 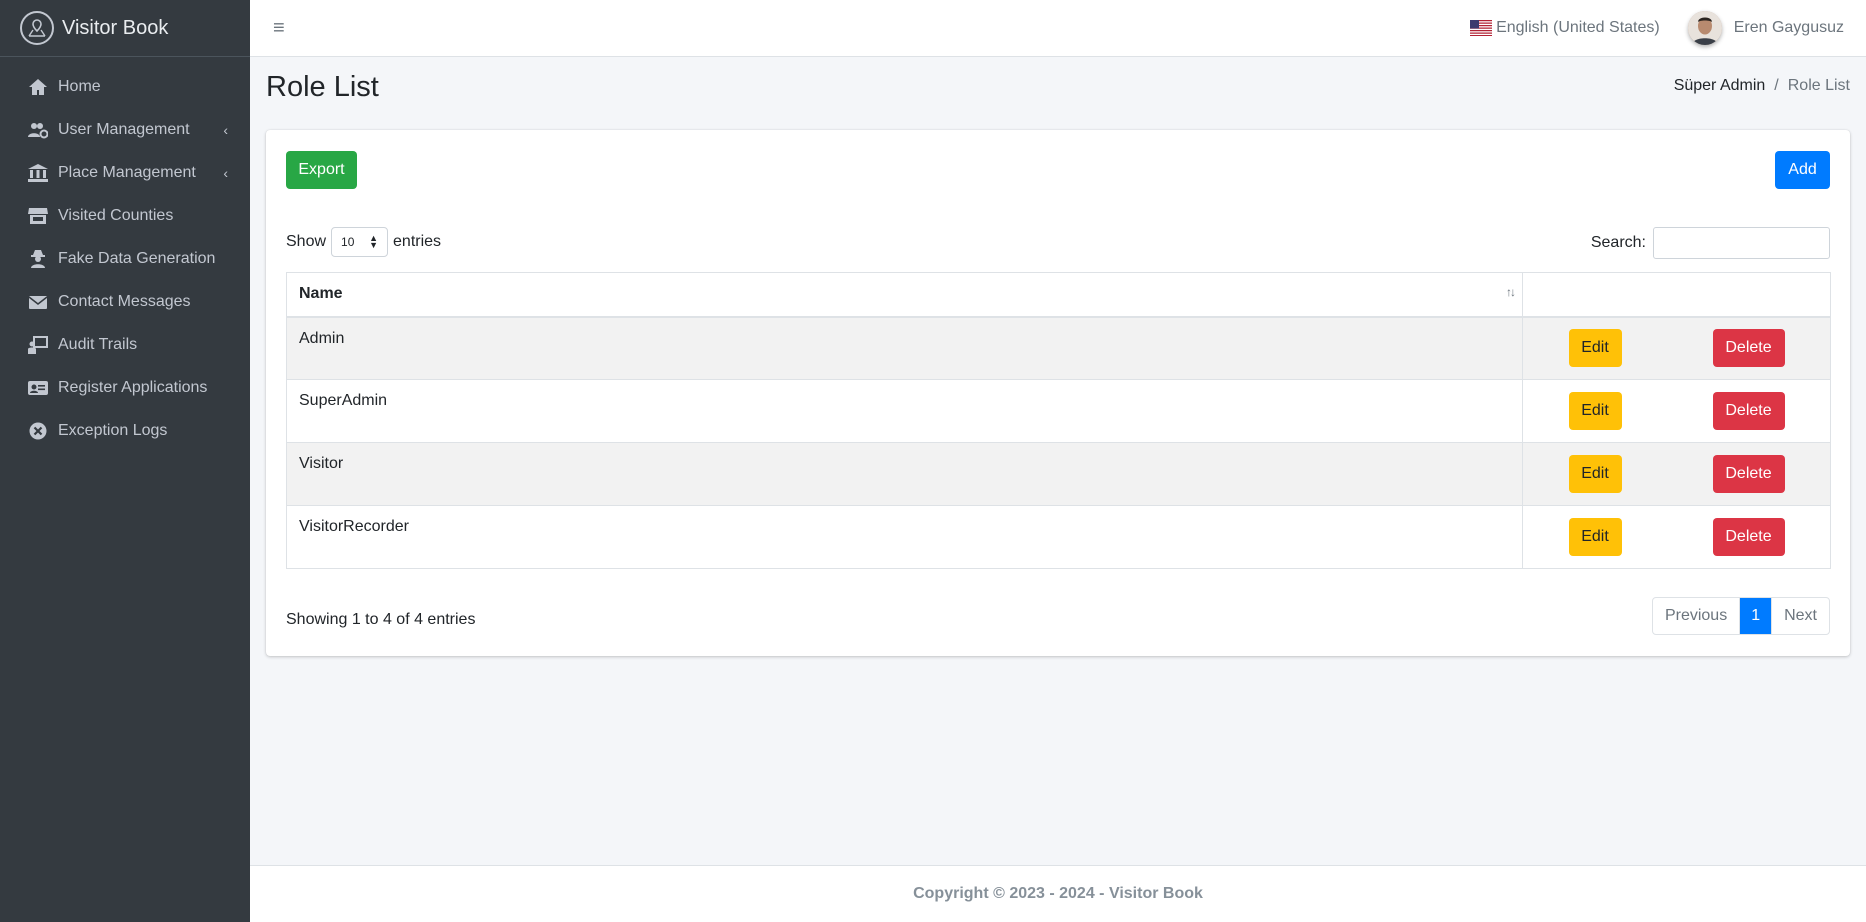 What do you see at coordinates (115, 27) in the screenshot?
I see `brand-name: Visitor Book` at bounding box center [115, 27].